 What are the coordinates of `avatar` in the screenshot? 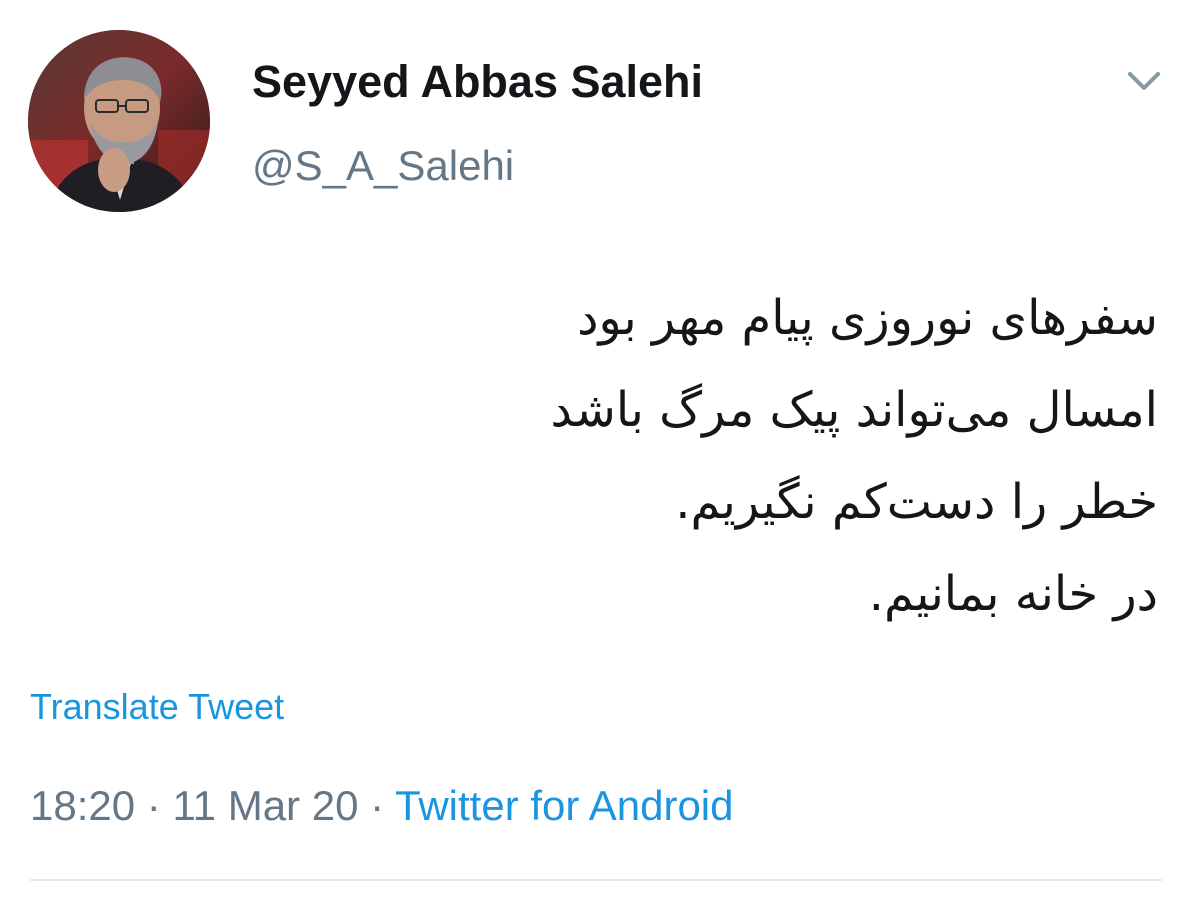 It's located at (119, 121).